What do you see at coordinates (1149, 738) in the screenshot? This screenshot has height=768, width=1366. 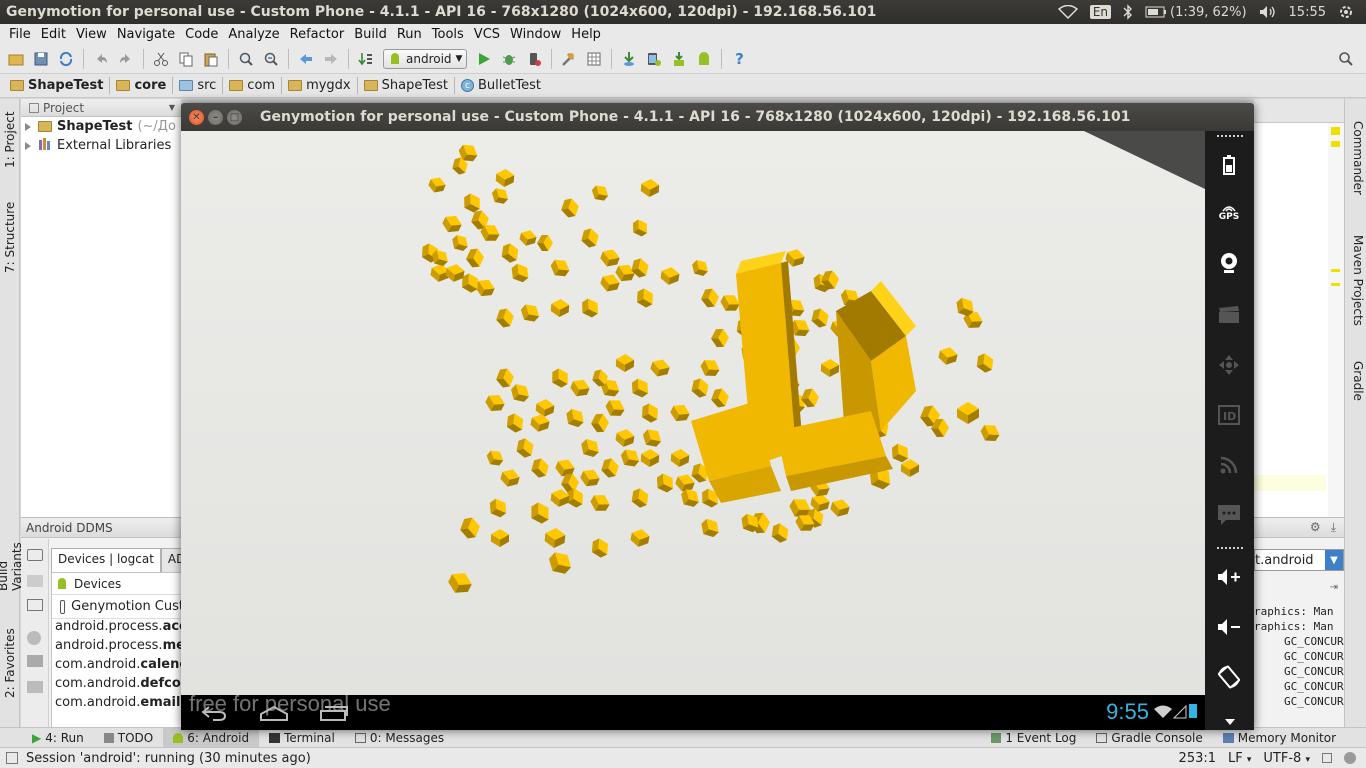 I see `tab-gradle-console: Gradle Console` at bounding box center [1149, 738].